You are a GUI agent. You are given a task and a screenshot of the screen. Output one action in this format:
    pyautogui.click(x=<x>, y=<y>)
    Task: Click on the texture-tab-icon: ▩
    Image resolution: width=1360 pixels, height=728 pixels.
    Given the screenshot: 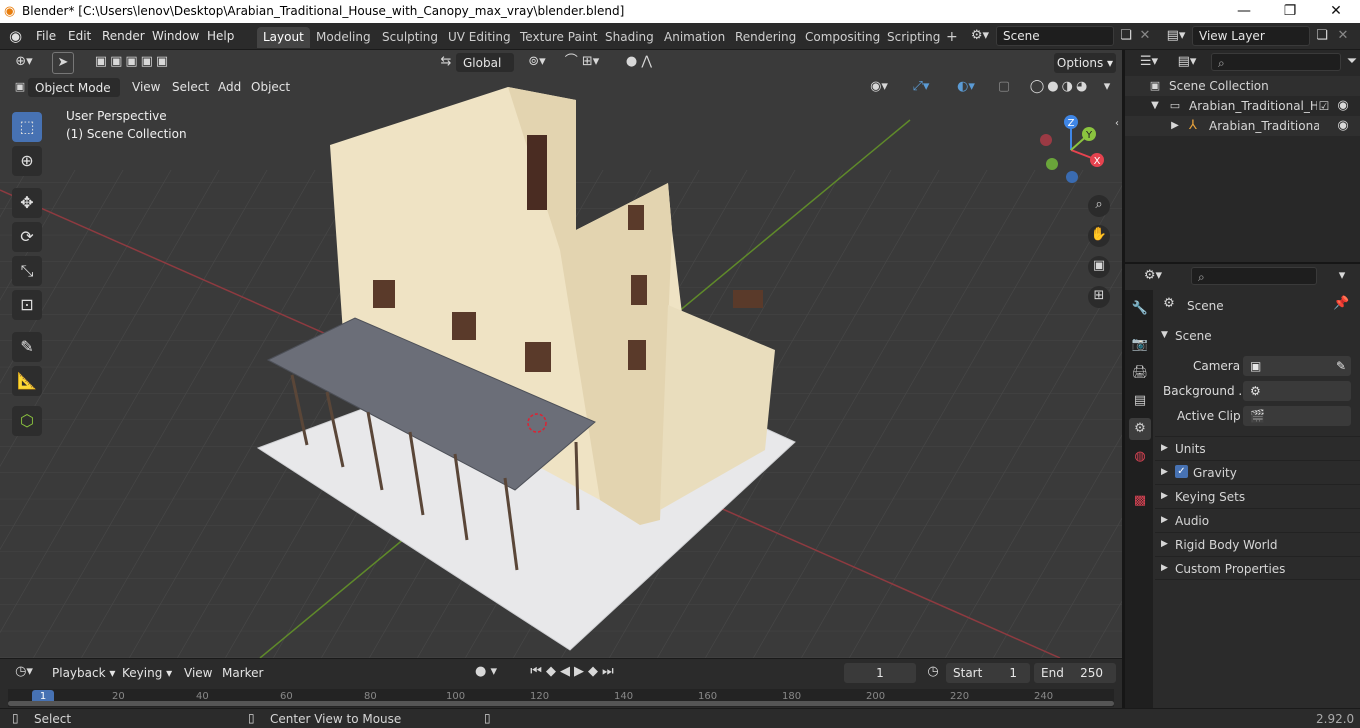 What is the action you would take?
    pyautogui.click(x=1140, y=501)
    